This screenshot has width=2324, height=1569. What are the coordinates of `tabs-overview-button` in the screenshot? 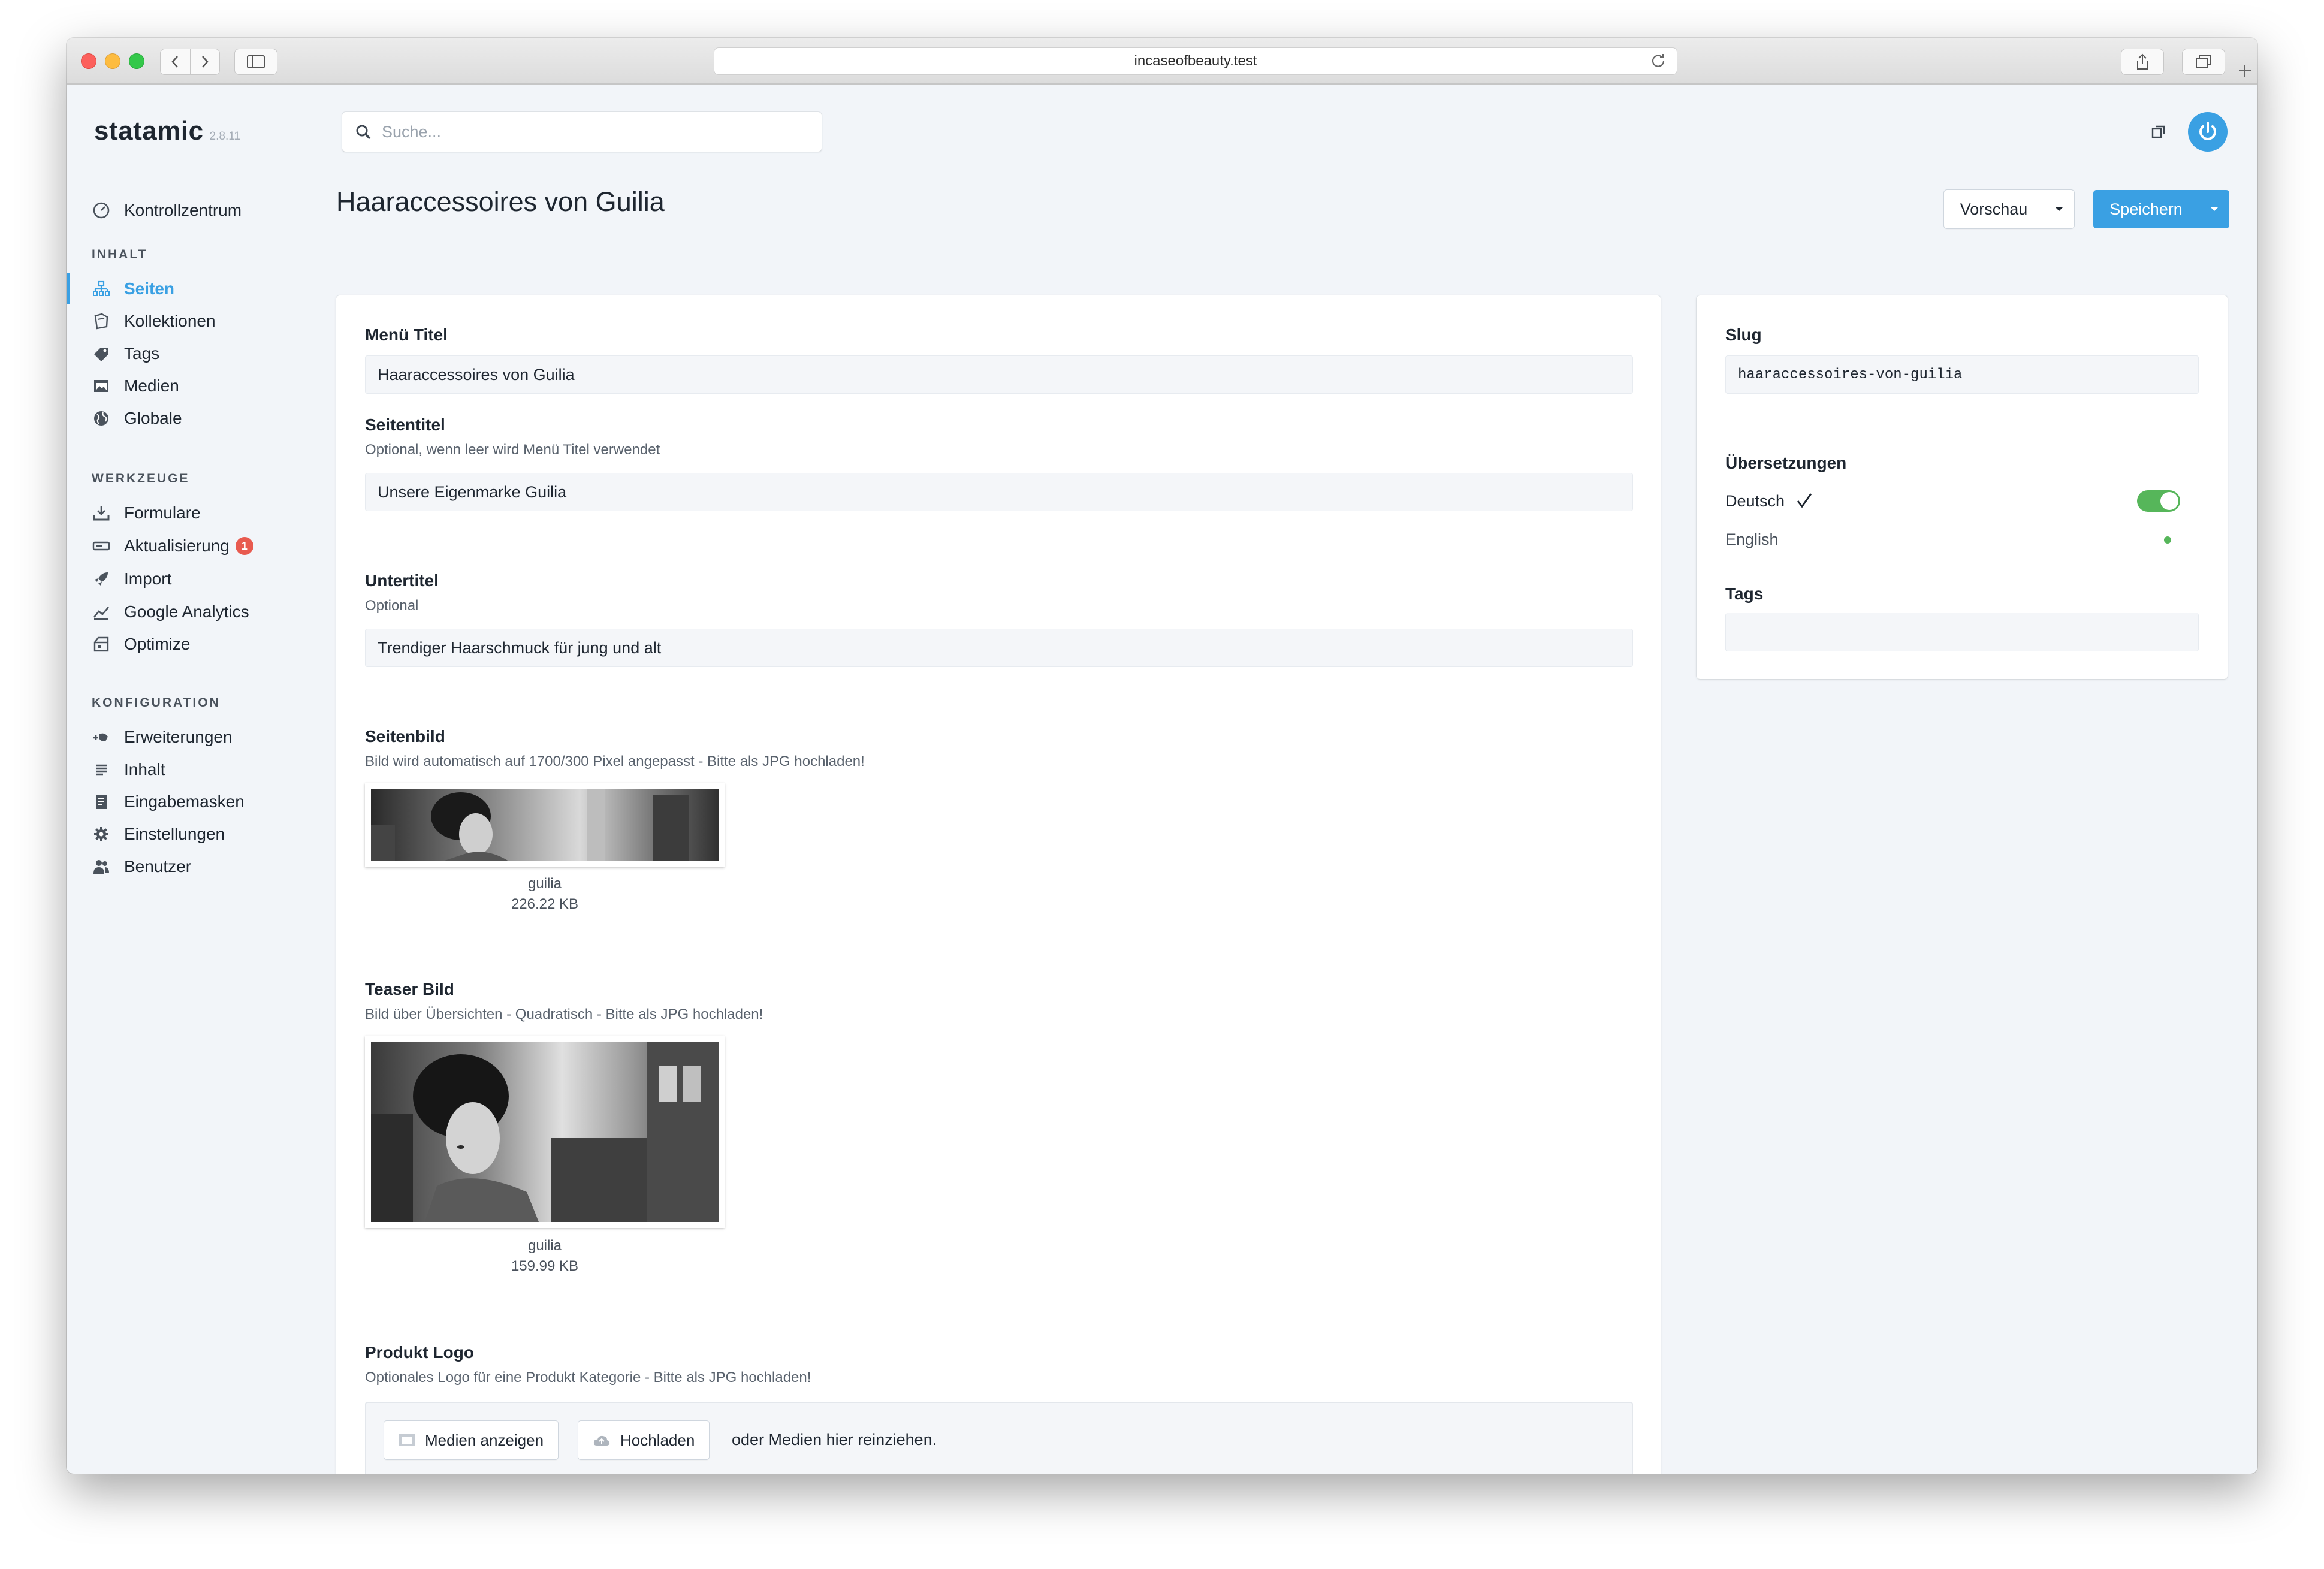 It's located at (2203, 62).